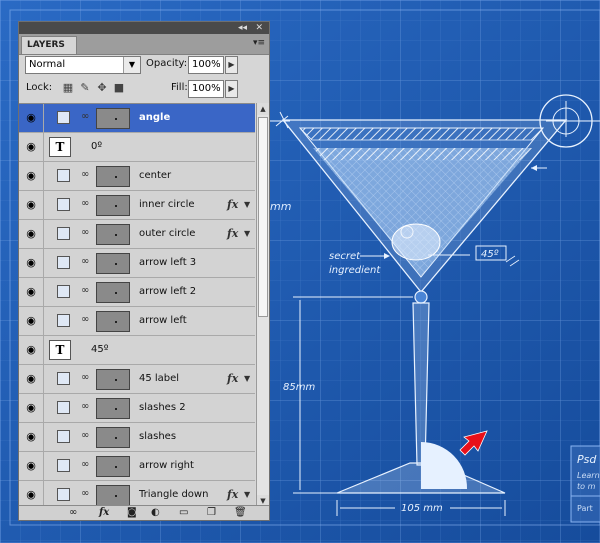  Describe the element at coordinates (167, 234) in the screenshot. I see `layer-name: outer circle` at that location.